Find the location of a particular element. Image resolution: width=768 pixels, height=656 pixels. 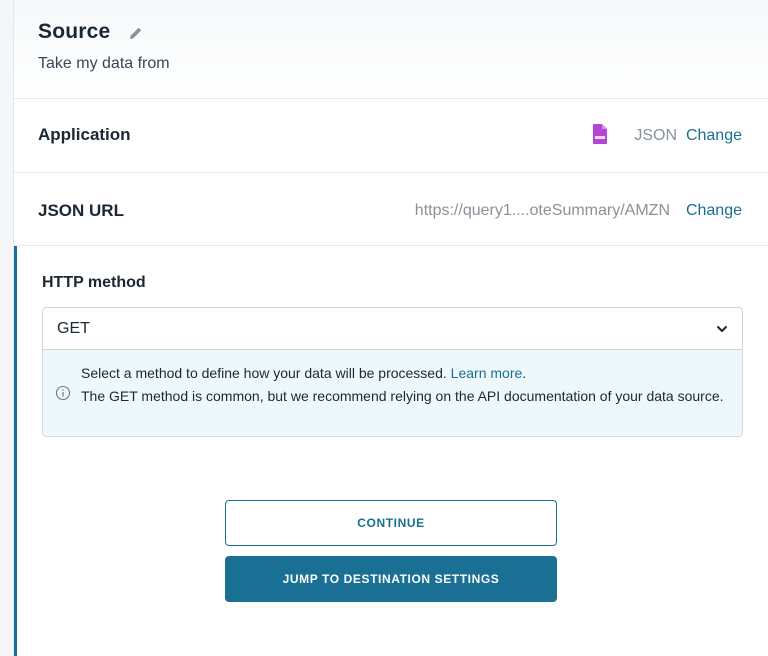

change-application-link: Change is located at coordinates (714, 136).